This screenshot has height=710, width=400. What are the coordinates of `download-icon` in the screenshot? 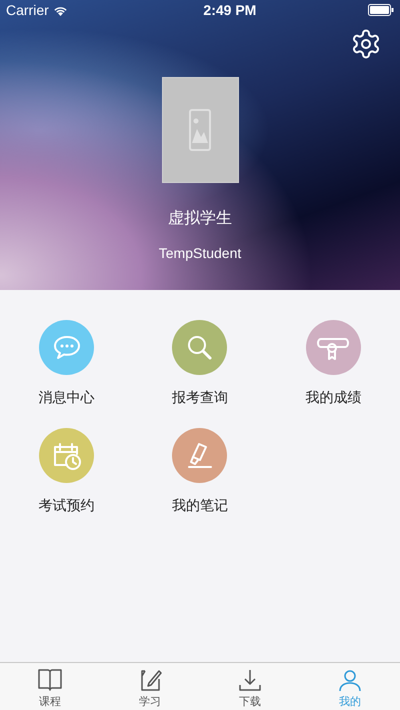 It's located at (250, 680).